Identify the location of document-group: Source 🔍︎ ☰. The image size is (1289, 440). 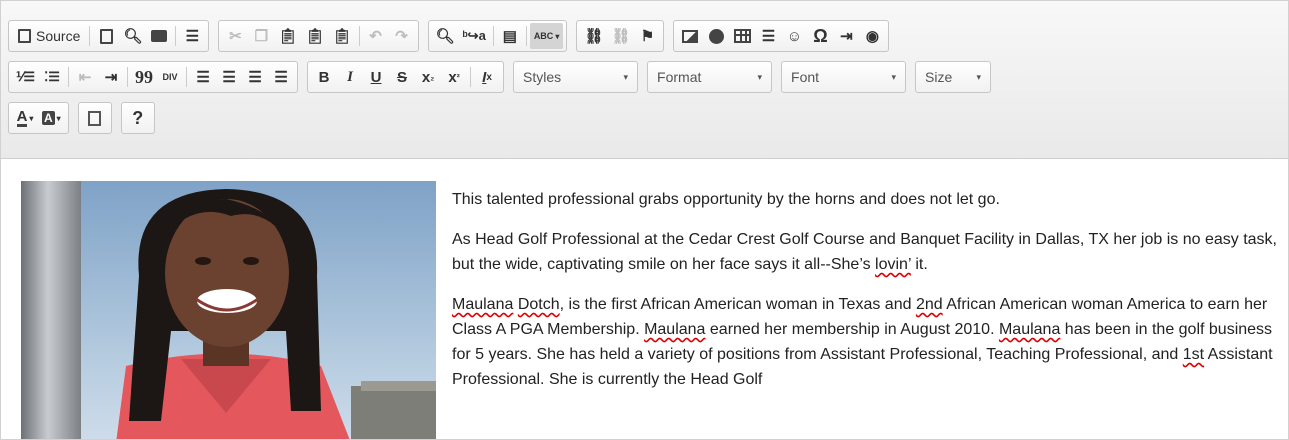
(109, 36).